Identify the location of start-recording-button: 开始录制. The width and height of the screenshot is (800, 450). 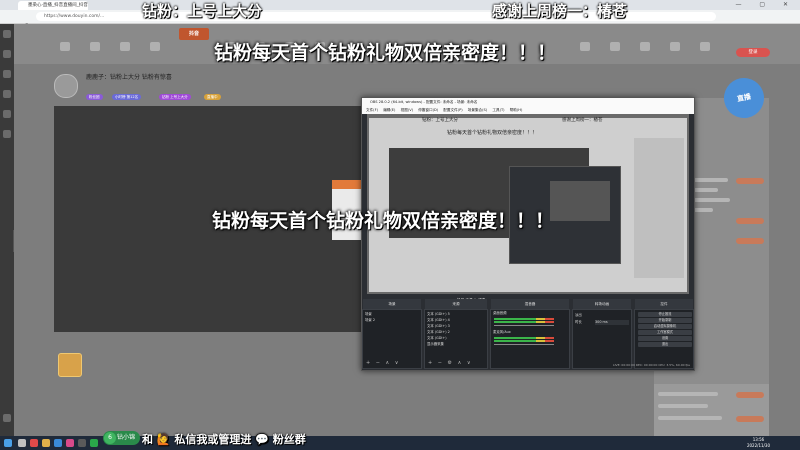
(665, 320).